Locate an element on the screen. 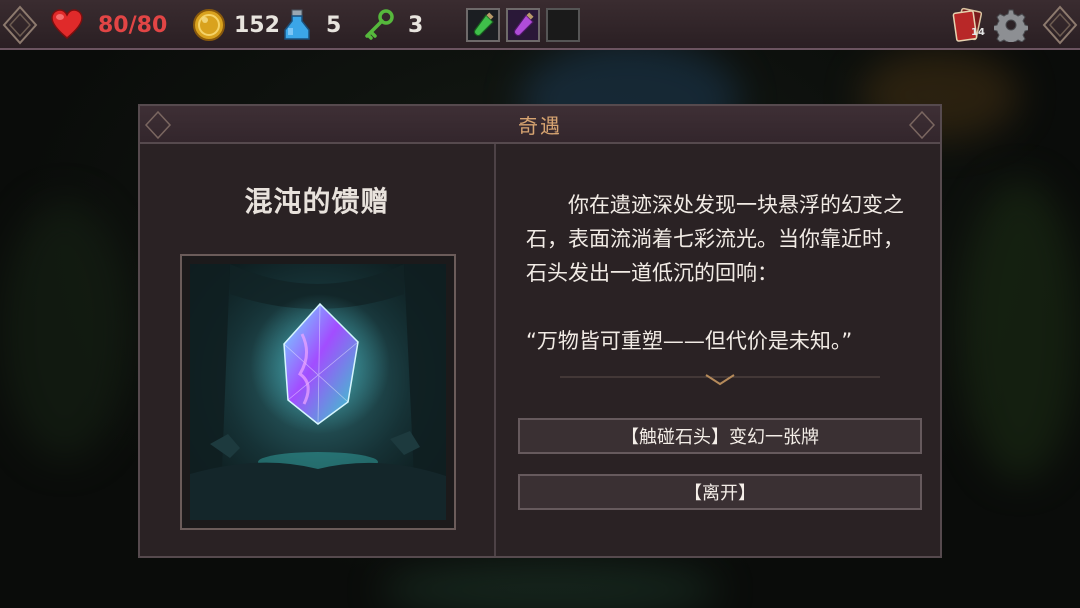 This screenshot has height=608, width=1080. key-count: 3 is located at coordinates (416, 25).